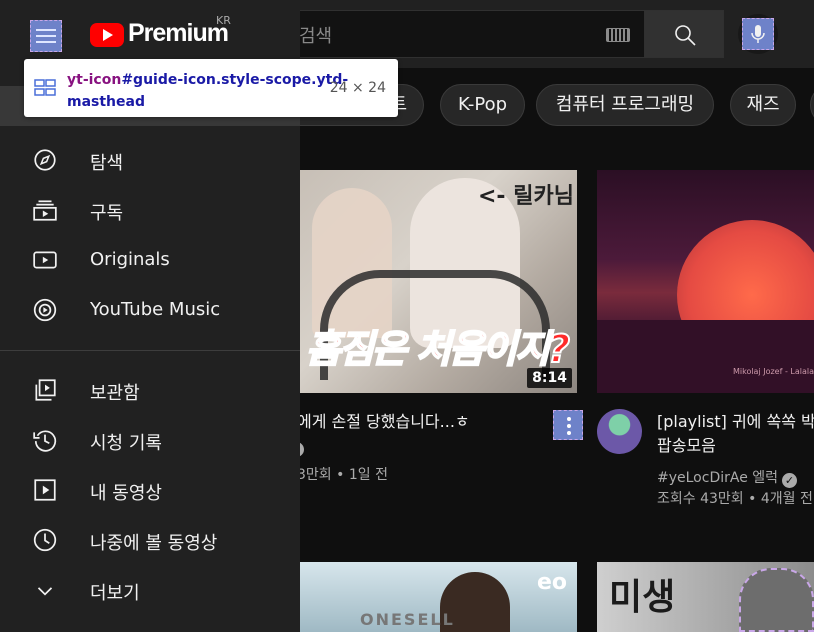  Describe the element at coordinates (718, 478) in the screenshot. I see `channel-name-text: #yeLocDirAe 엘럭` at that location.